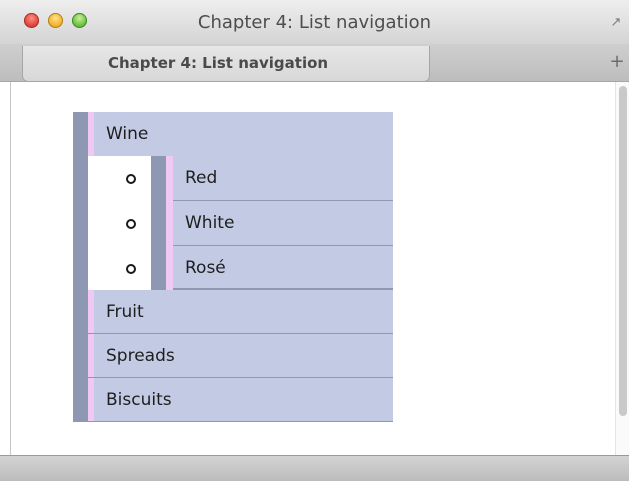  Describe the element at coordinates (623, 251) in the screenshot. I see `scrollbar-thumb` at that location.